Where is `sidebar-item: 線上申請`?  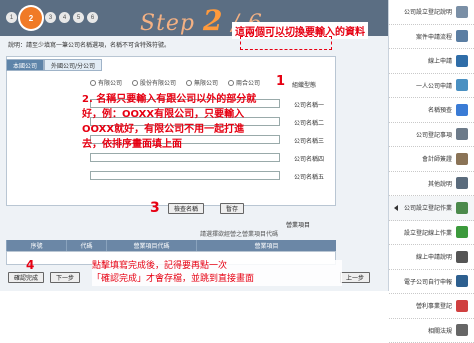
sidebar-item: 線上申請 is located at coordinates (431, 61).